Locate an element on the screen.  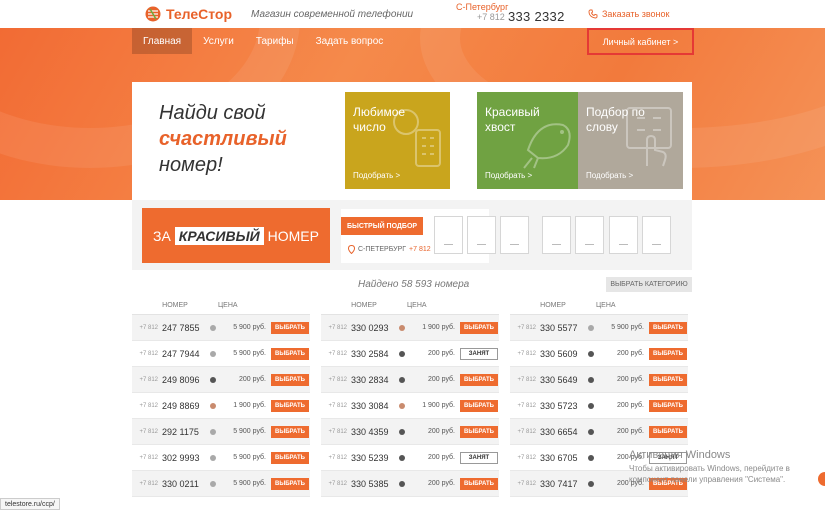
table-row: +7 812 330 2834 200 руб. ВЫБРАТЬ is located at coordinates (410, 380).